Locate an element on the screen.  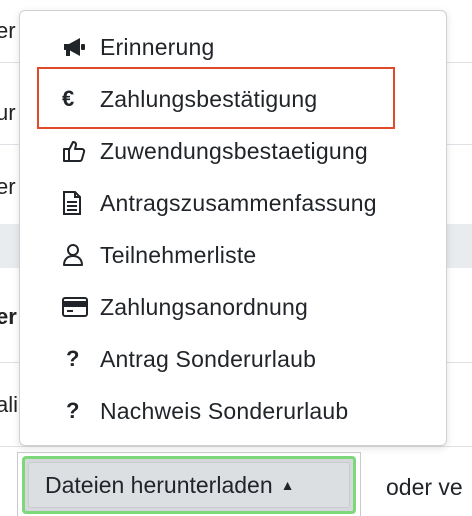
credit-card-icon is located at coordinates (81, 307).